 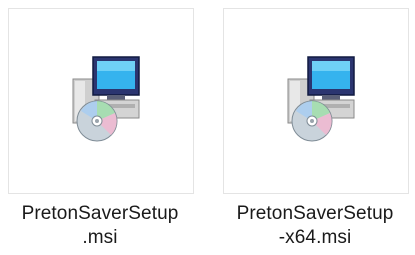 I want to click on file-name-label: PretonSaverSetup .msi, so click(x=100, y=226).